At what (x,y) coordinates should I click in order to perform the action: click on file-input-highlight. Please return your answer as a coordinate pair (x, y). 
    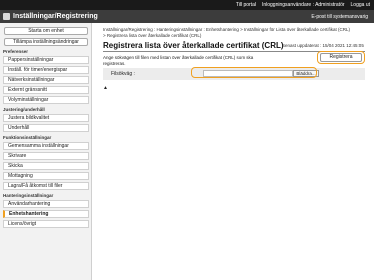
    Looking at the image, I should click on (254, 72).